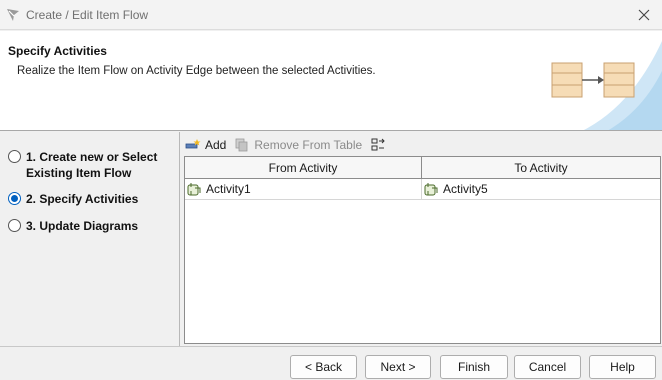 Image resolution: width=662 pixels, height=380 pixels. I want to click on table-options-icon, so click(378, 144).